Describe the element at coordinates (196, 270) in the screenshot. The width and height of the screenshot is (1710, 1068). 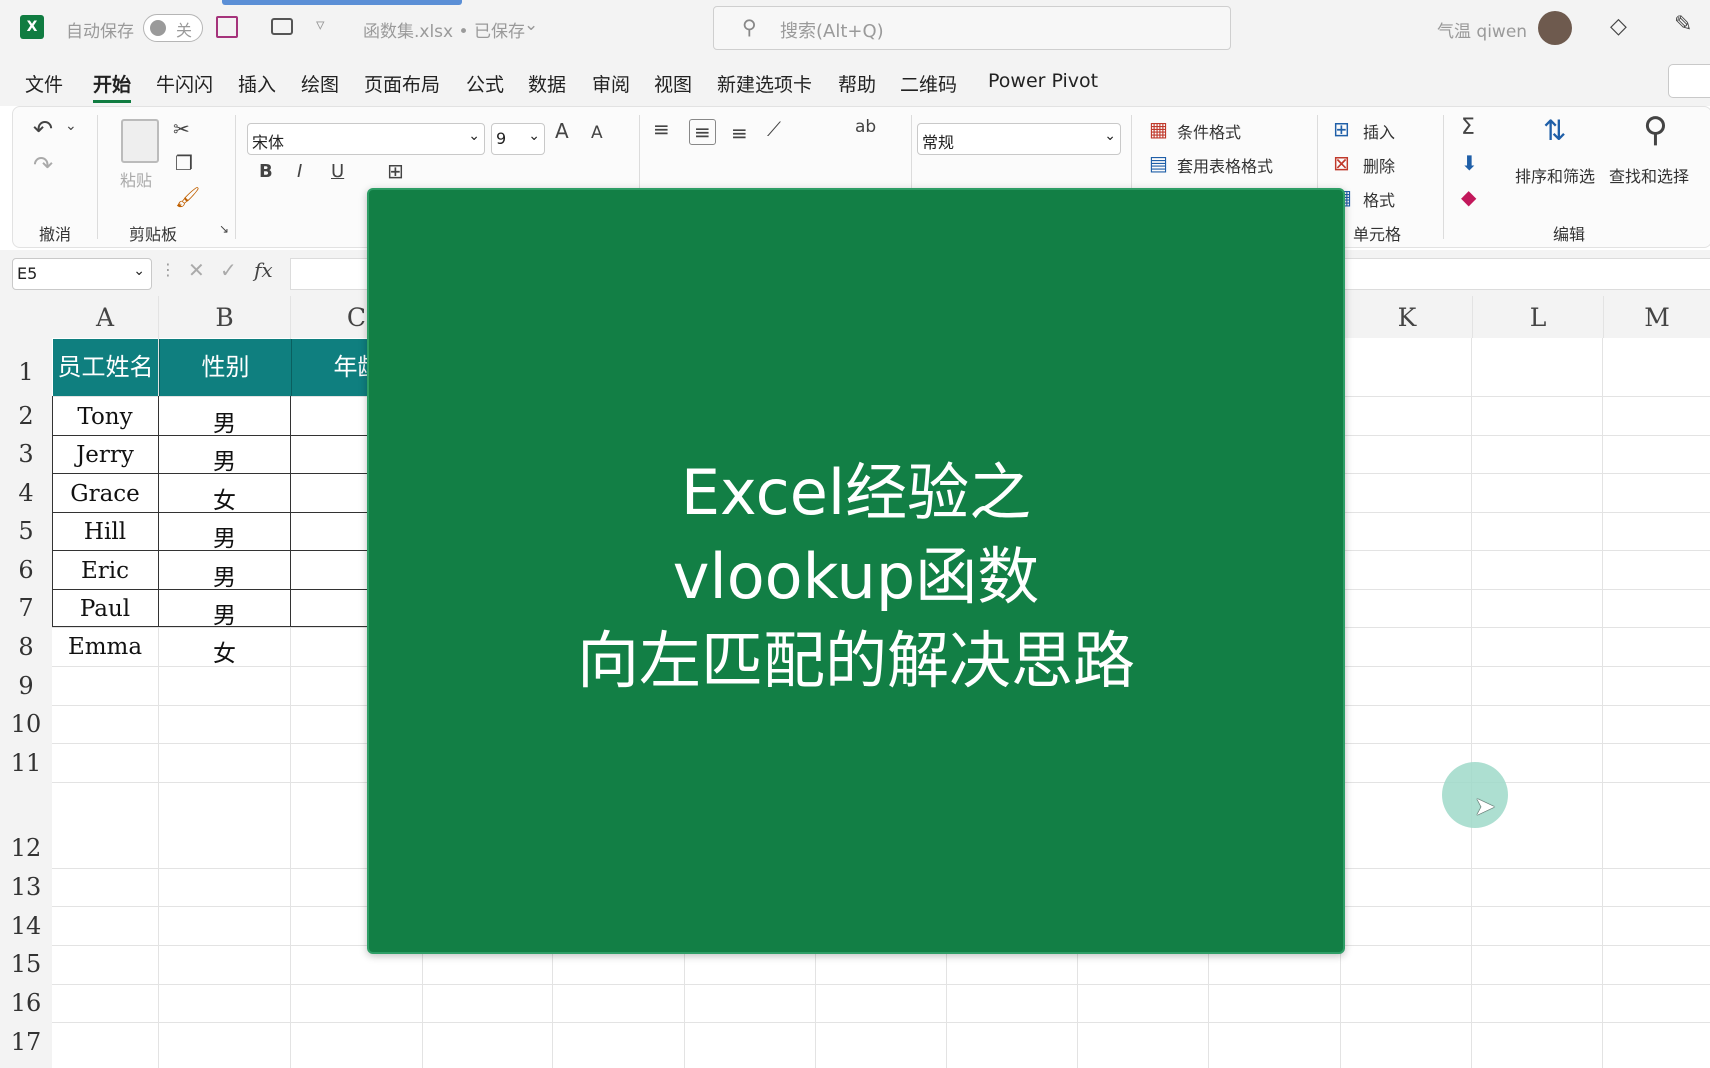
I see `cancel-icon: ✕` at that location.